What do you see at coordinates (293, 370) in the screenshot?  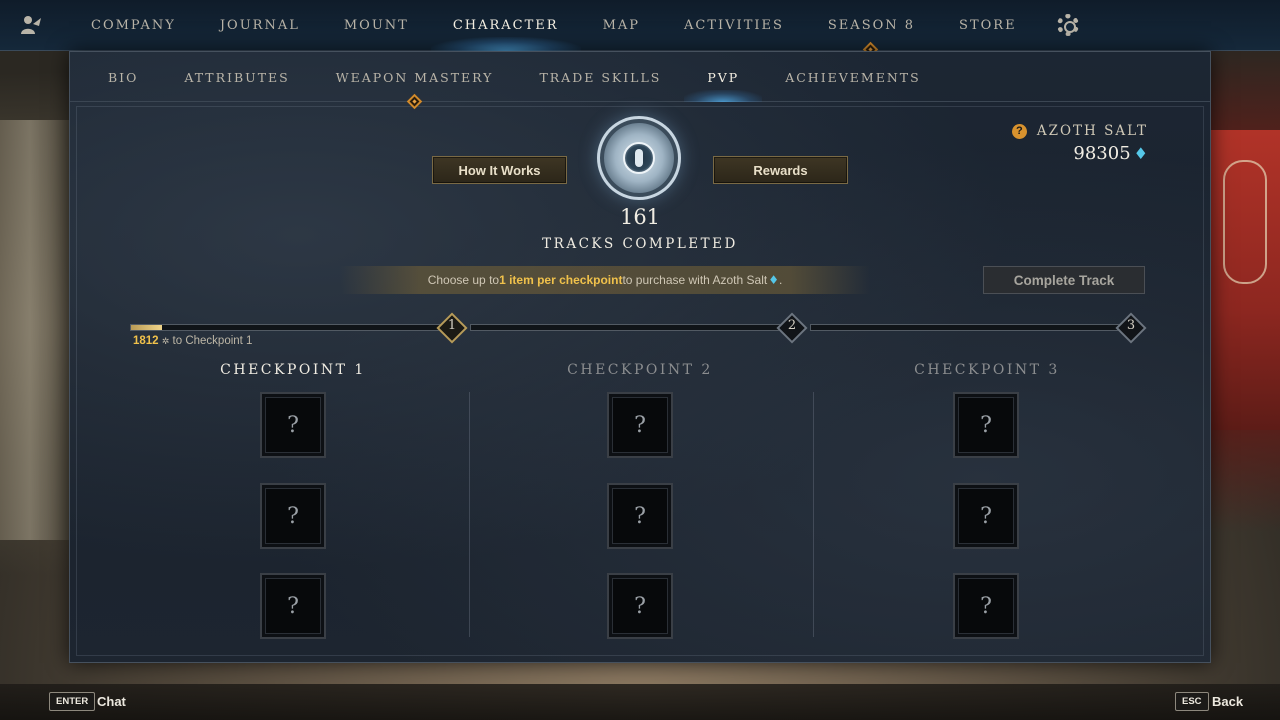 I see `checkpoint-1-title: CHECKPOINT 1` at bounding box center [293, 370].